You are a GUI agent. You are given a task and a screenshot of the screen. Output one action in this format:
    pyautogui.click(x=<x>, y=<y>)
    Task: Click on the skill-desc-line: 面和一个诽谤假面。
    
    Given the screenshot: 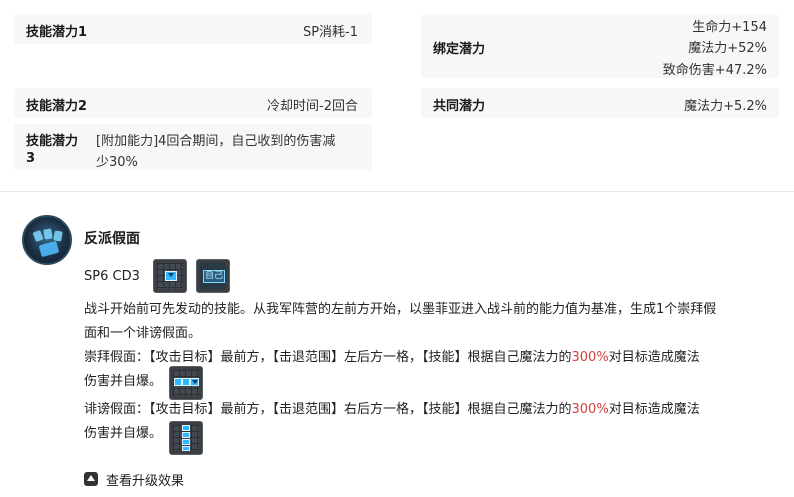 What is the action you would take?
    pyautogui.click(x=143, y=333)
    